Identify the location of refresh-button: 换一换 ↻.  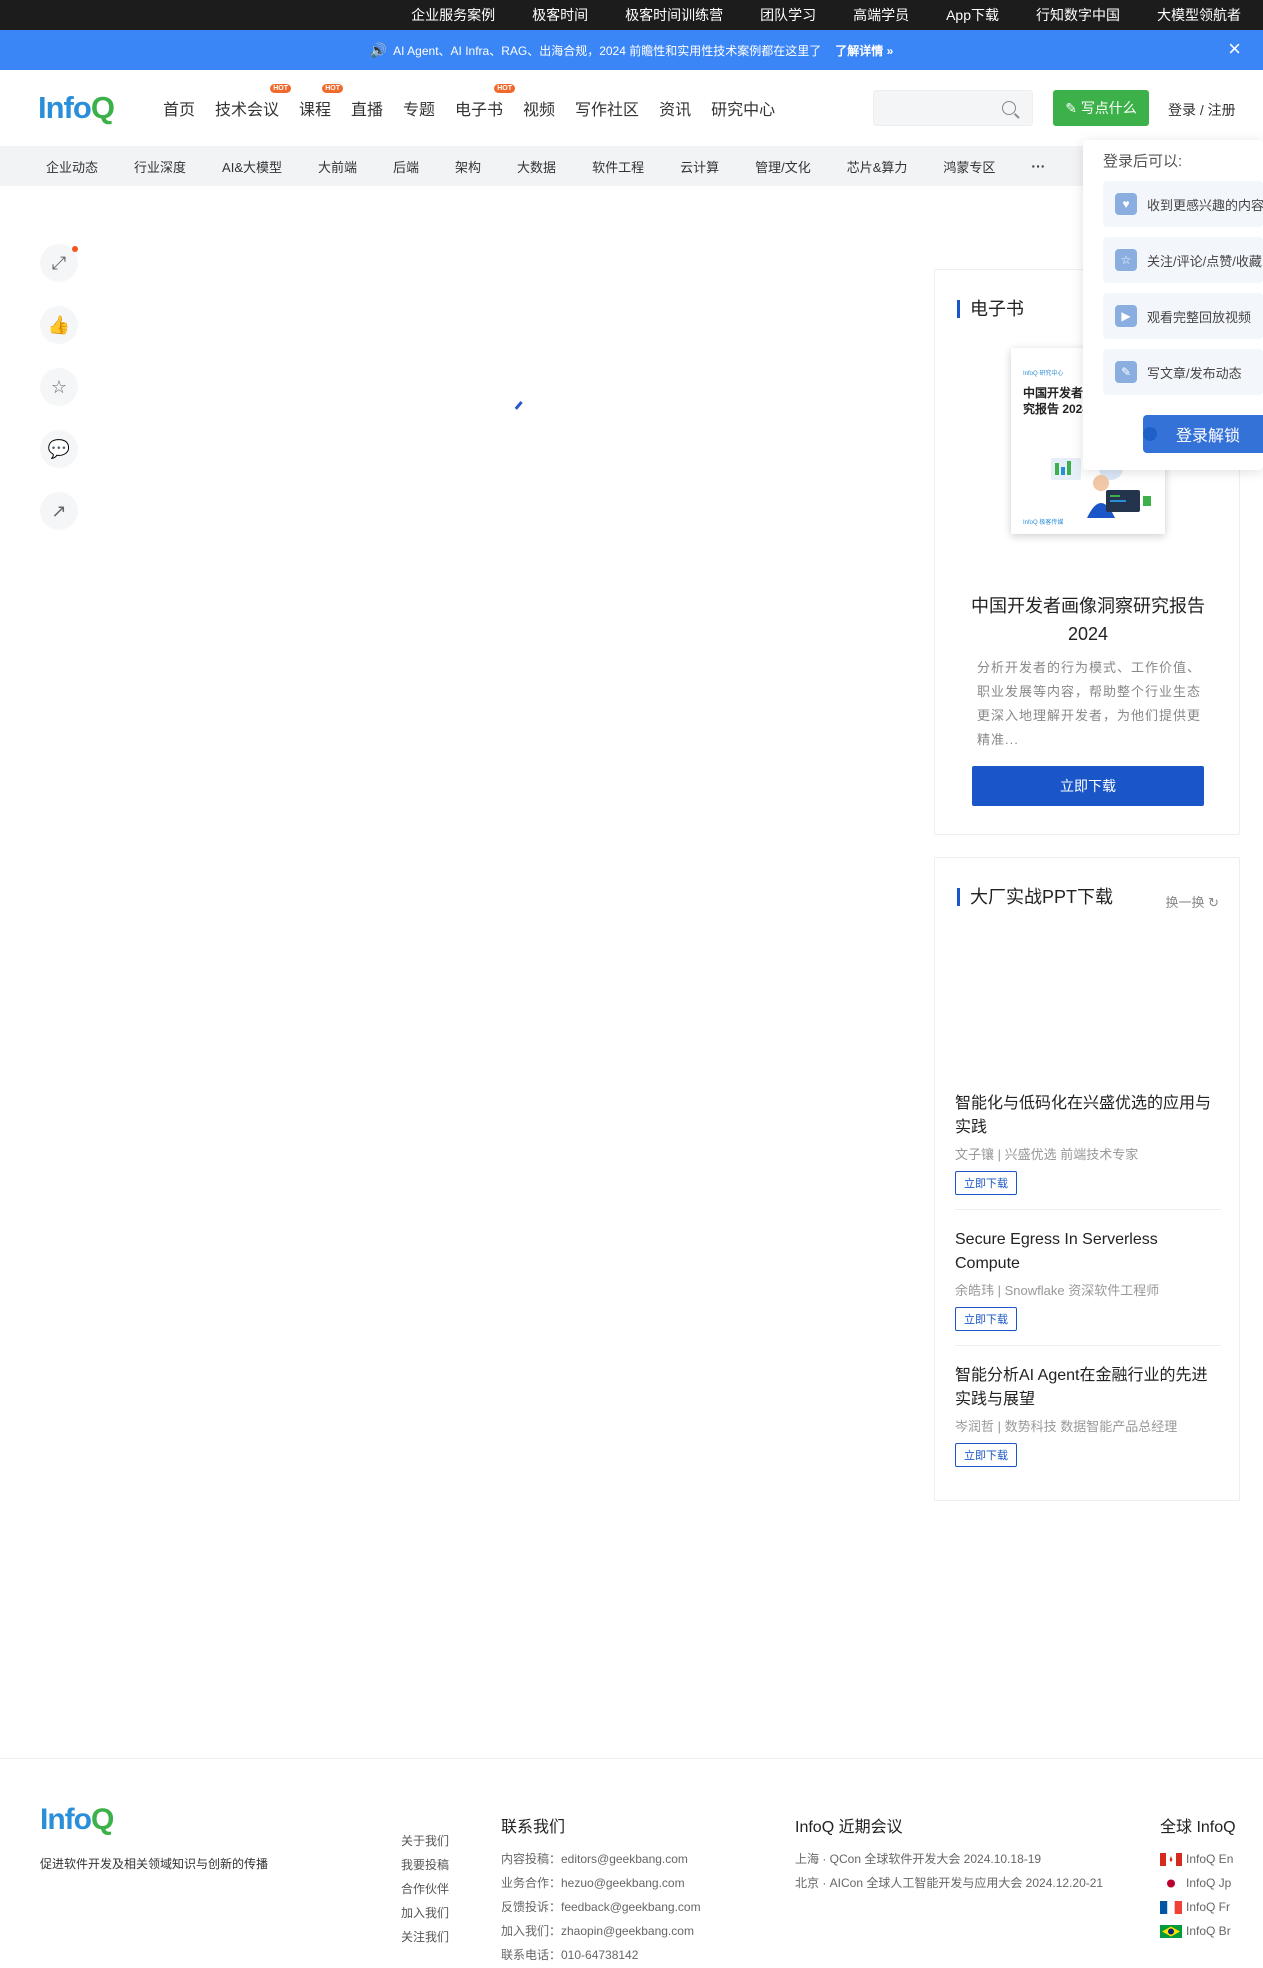
(1192, 901).